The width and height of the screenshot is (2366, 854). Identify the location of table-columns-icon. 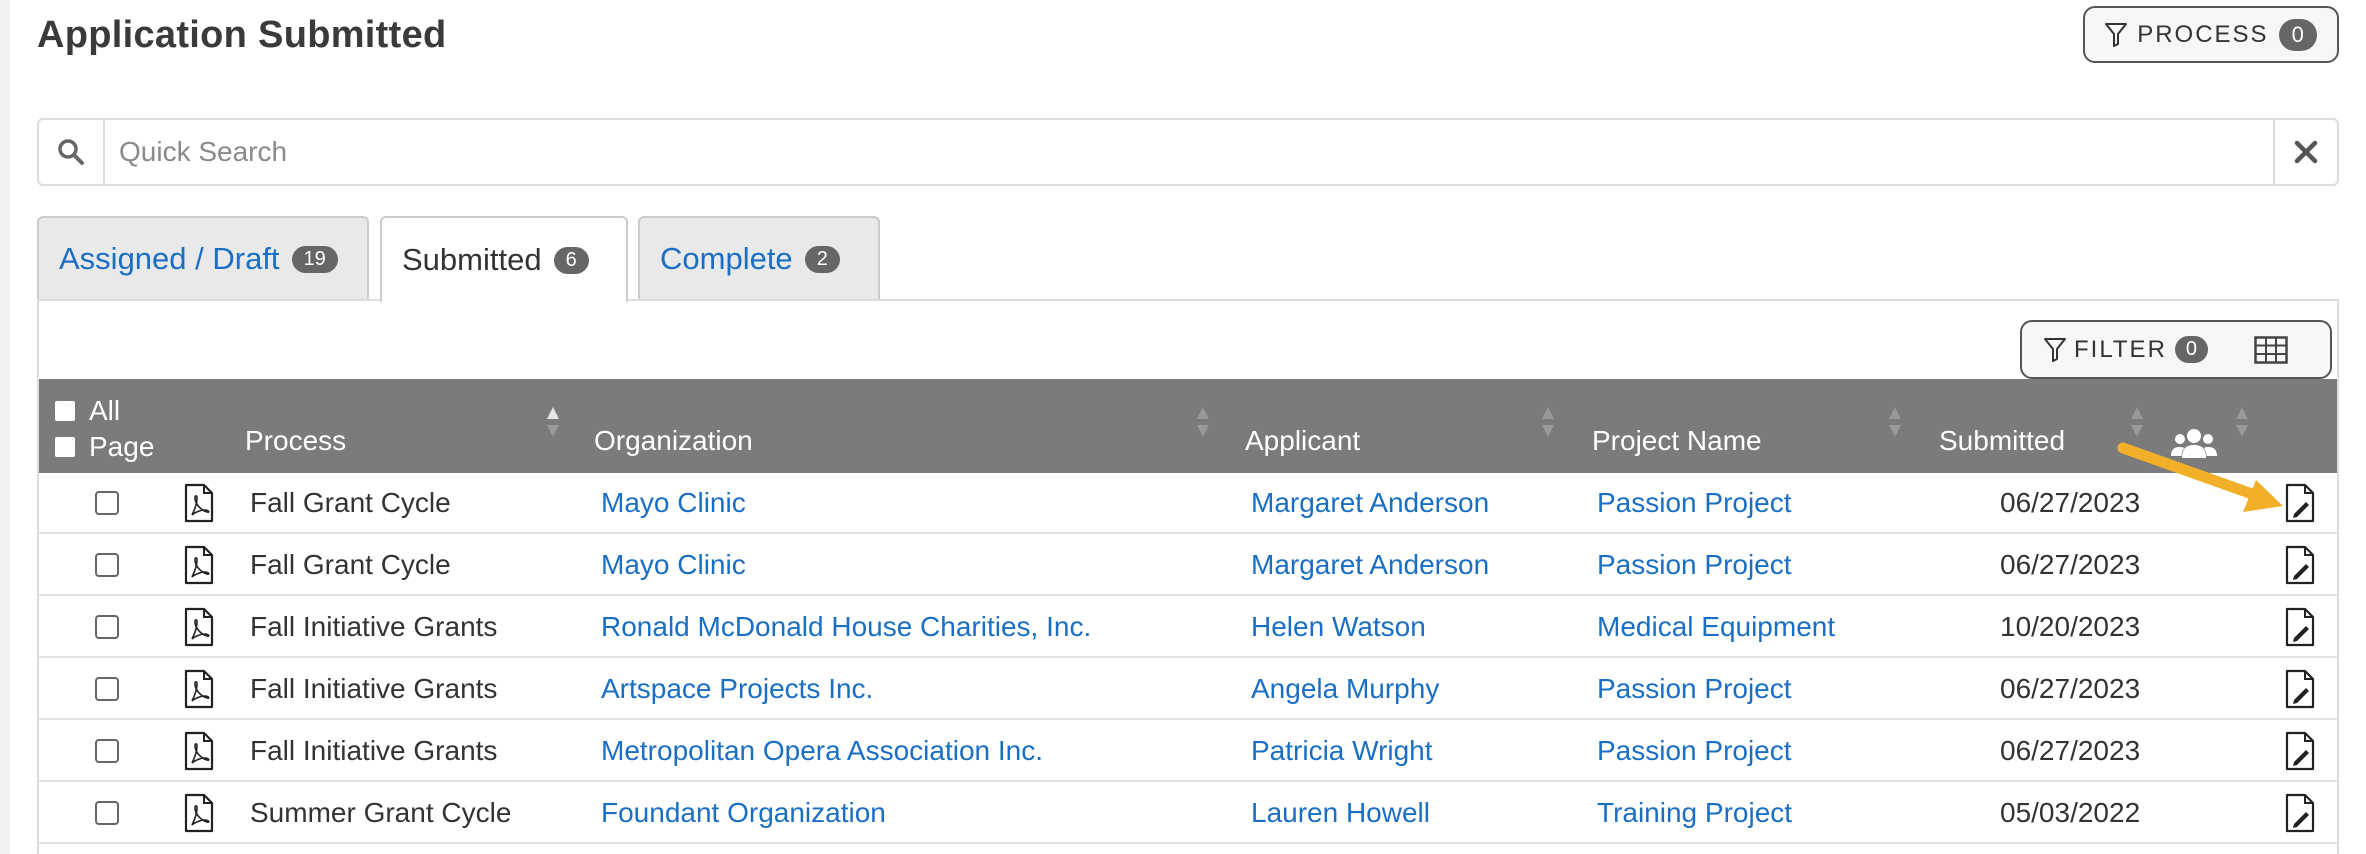
(2271, 349).